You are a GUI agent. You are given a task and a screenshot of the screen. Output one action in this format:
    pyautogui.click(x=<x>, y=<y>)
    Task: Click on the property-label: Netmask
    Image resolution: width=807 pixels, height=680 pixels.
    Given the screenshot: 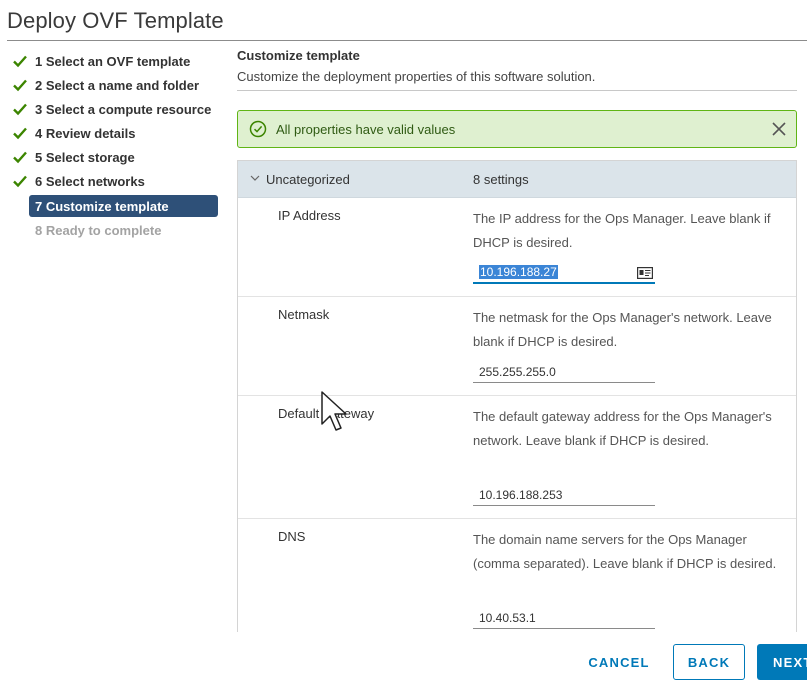 What is the action you would take?
    pyautogui.click(x=304, y=314)
    